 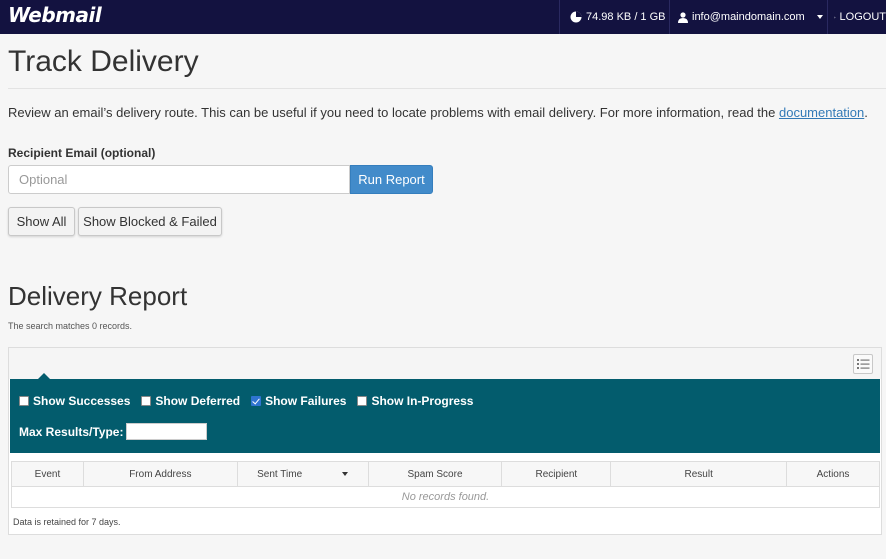 What do you see at coordinates (41, 221) in the screenshot?
I see `show-all-button: Show All` at bounding box center [41, 221].